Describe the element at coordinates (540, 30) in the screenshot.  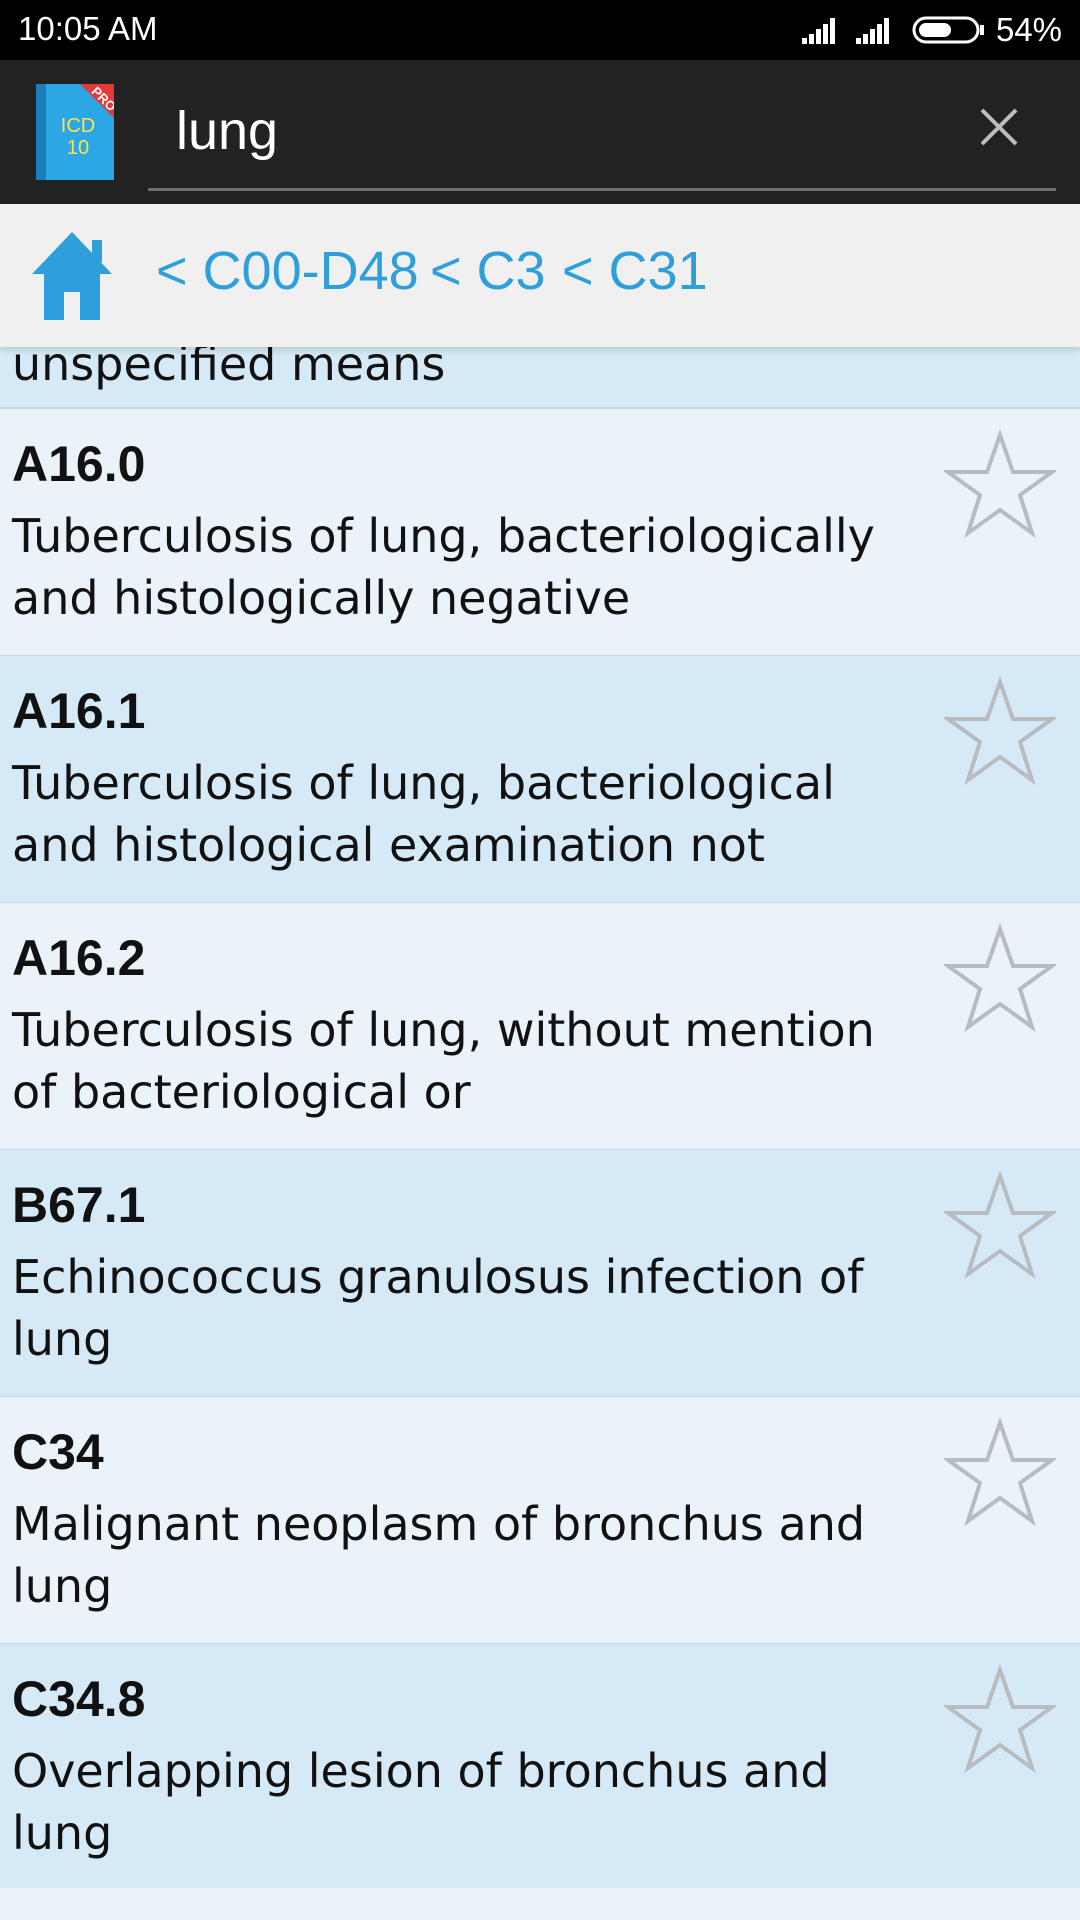
I see `status-bar: 10:05 AM 54%` at that location.